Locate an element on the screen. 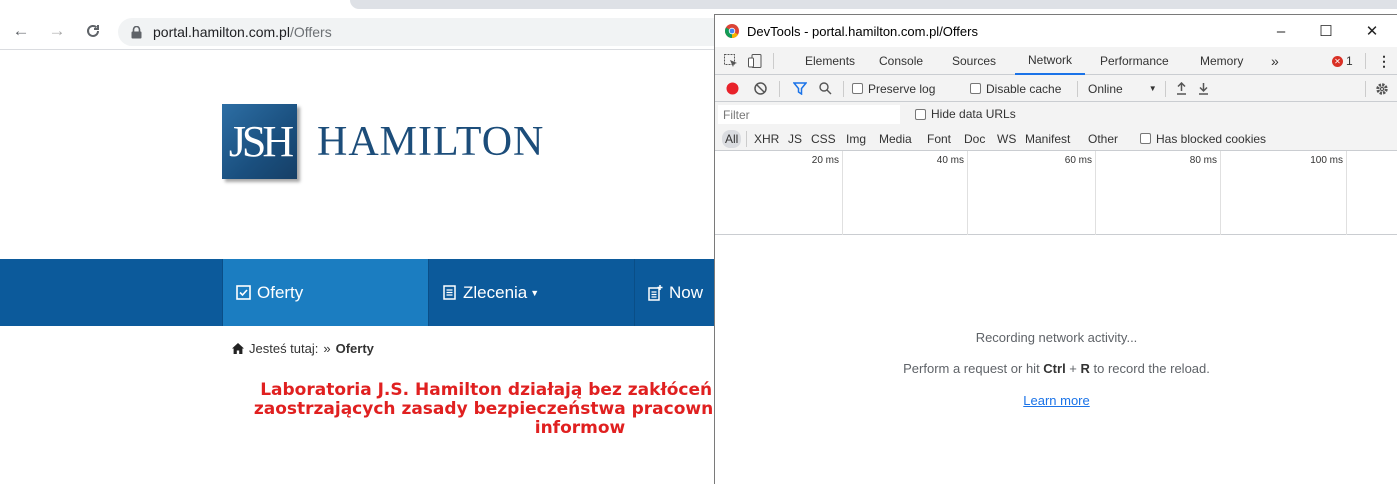 This screenshot has height=484, width=1397. breadcrumb: Jesteś tutaj: » Oferty is located at coordinates (303, 348).